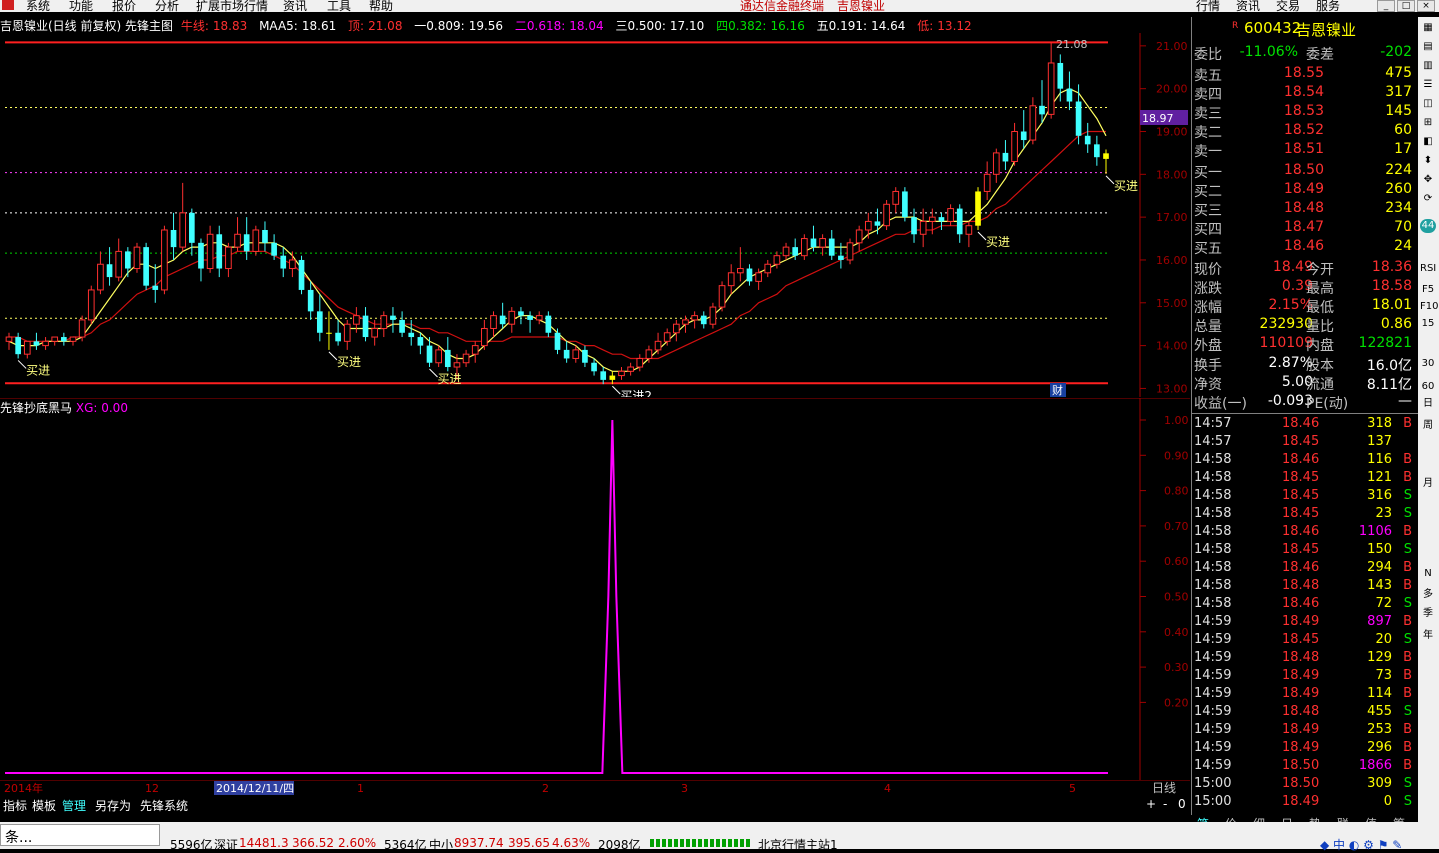 The image size is (1439, 853). I want to click on bid-row: 买五 18.46 24, so click(1305, 247).